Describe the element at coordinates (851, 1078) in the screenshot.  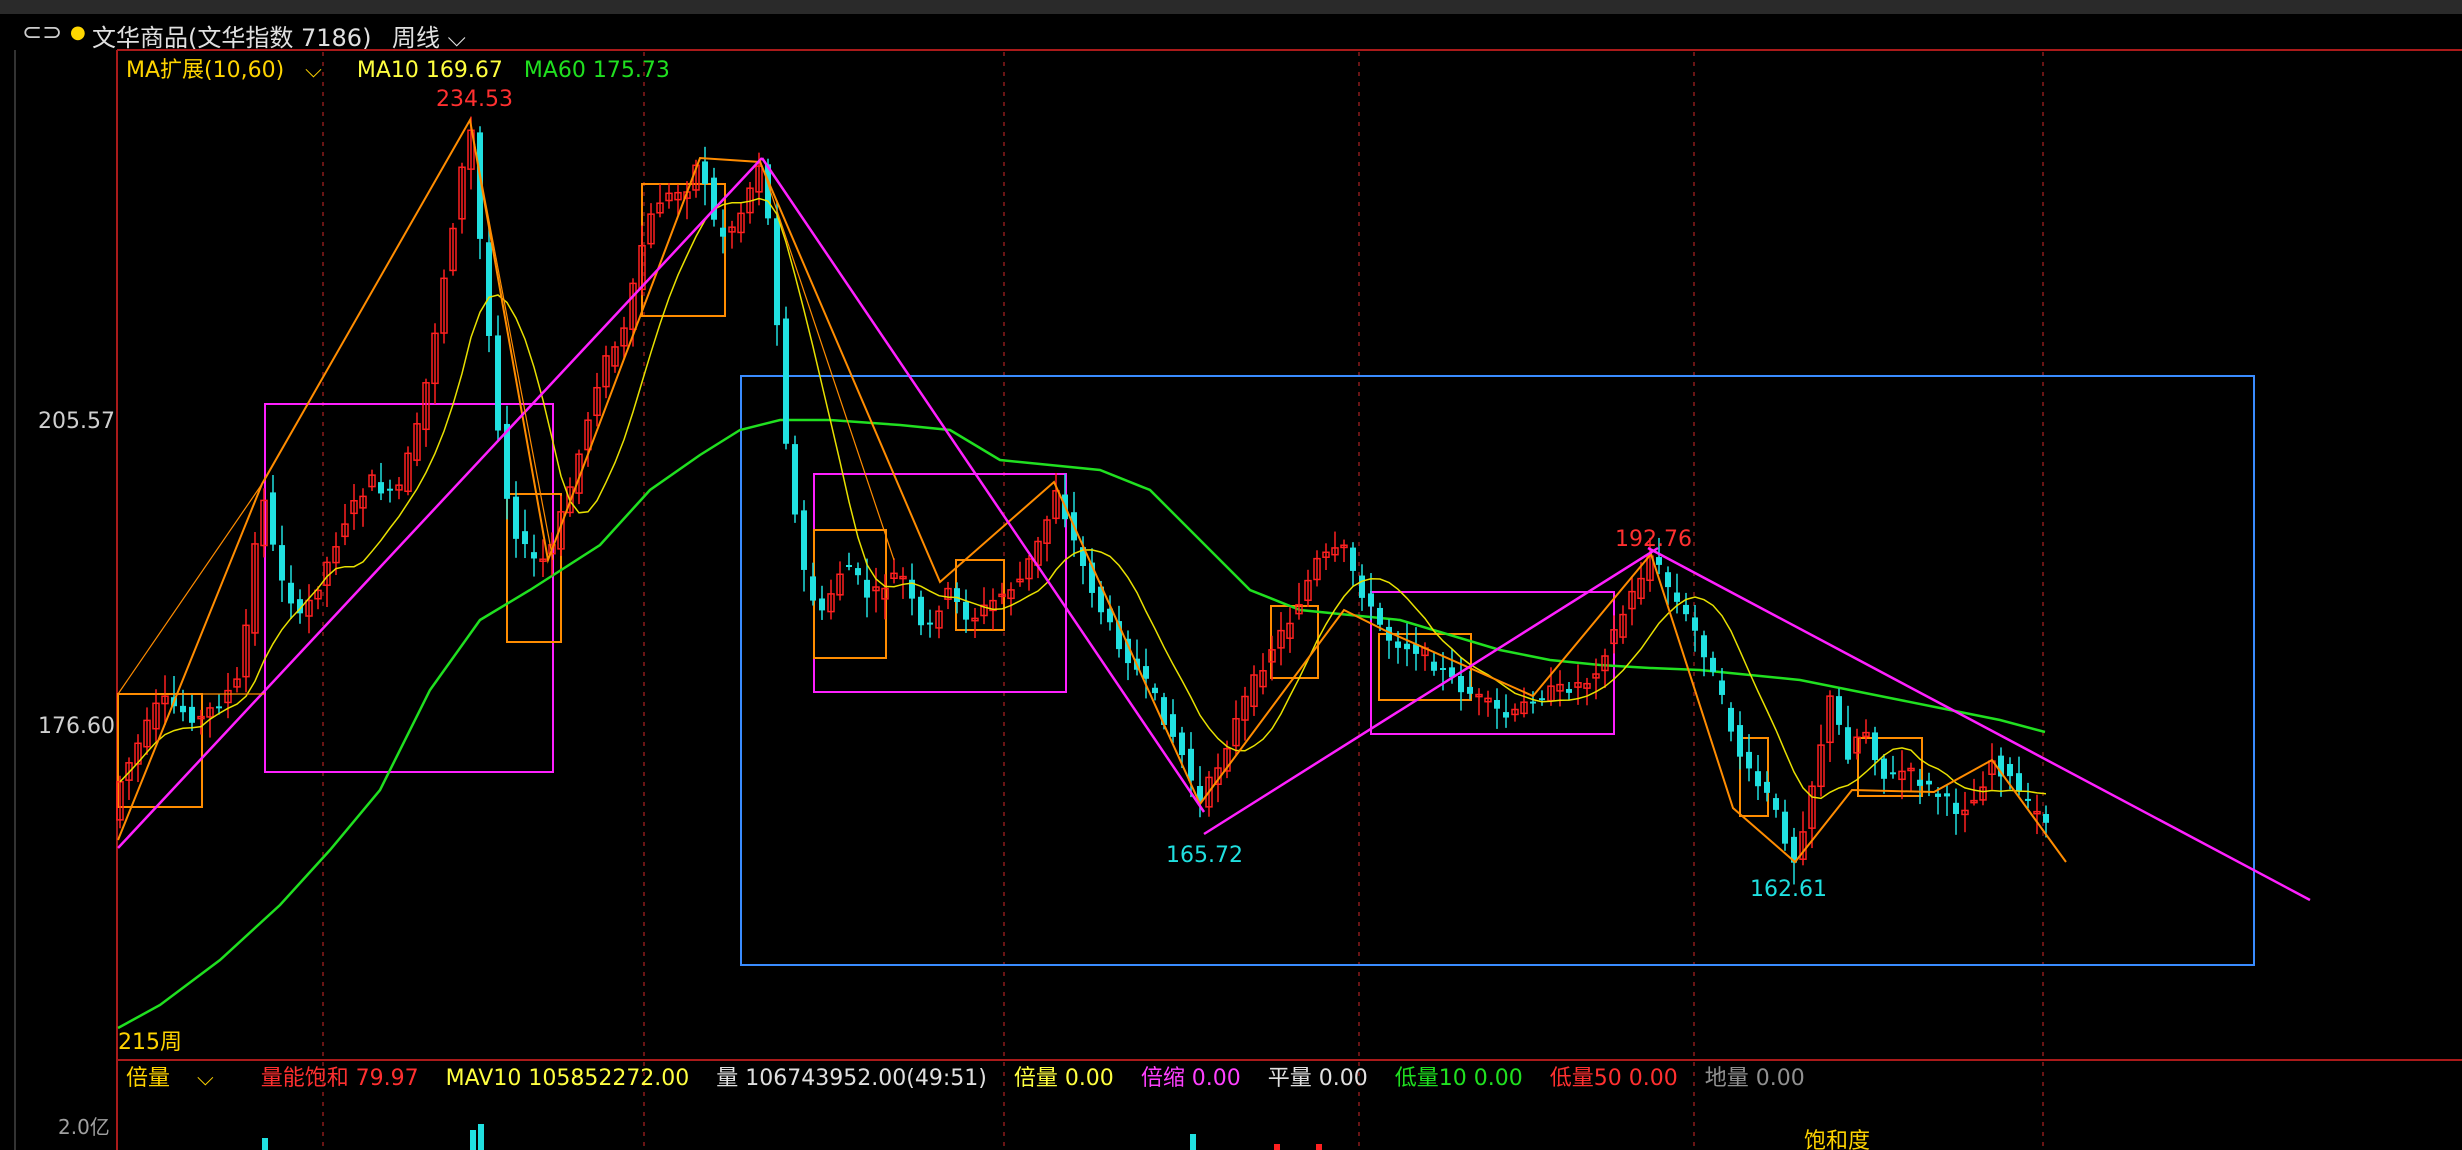
I see `vol-item: 量 106743952.00(49:51)` at that location.